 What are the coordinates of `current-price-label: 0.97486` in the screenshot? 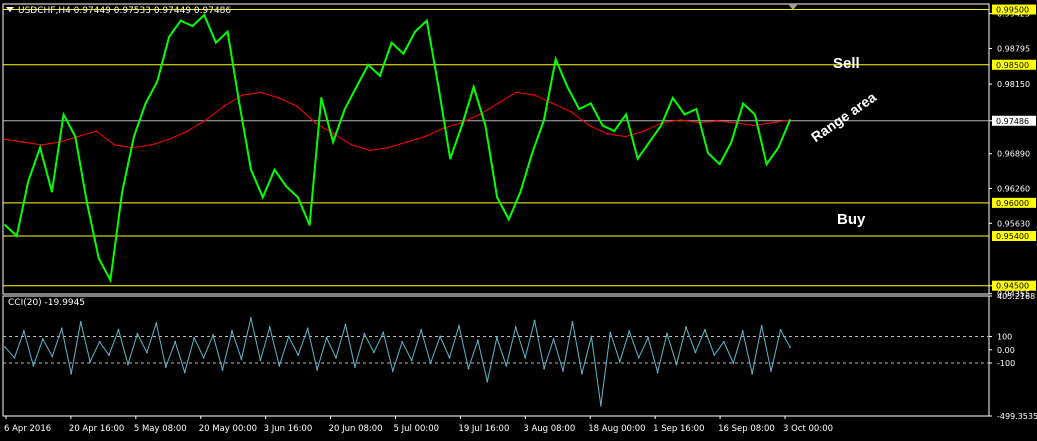 It's located at (1012, 121).